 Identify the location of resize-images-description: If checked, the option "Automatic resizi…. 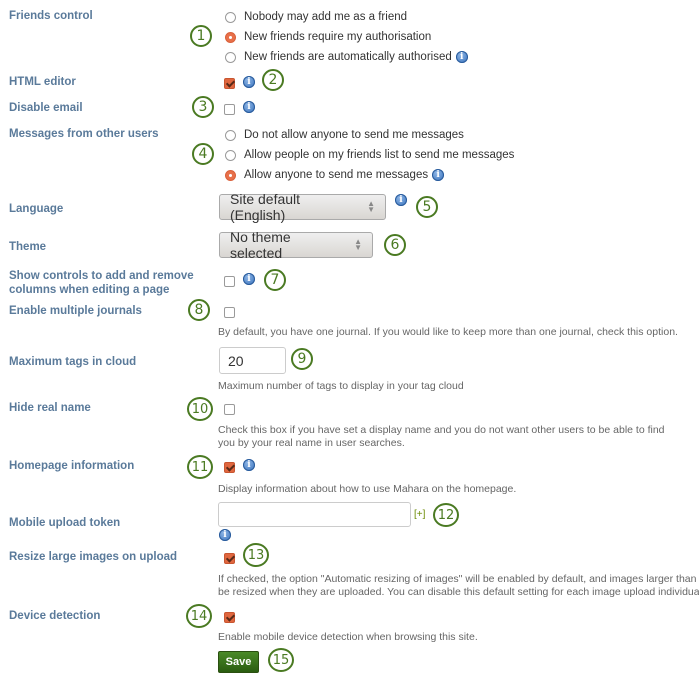
(458, 586).